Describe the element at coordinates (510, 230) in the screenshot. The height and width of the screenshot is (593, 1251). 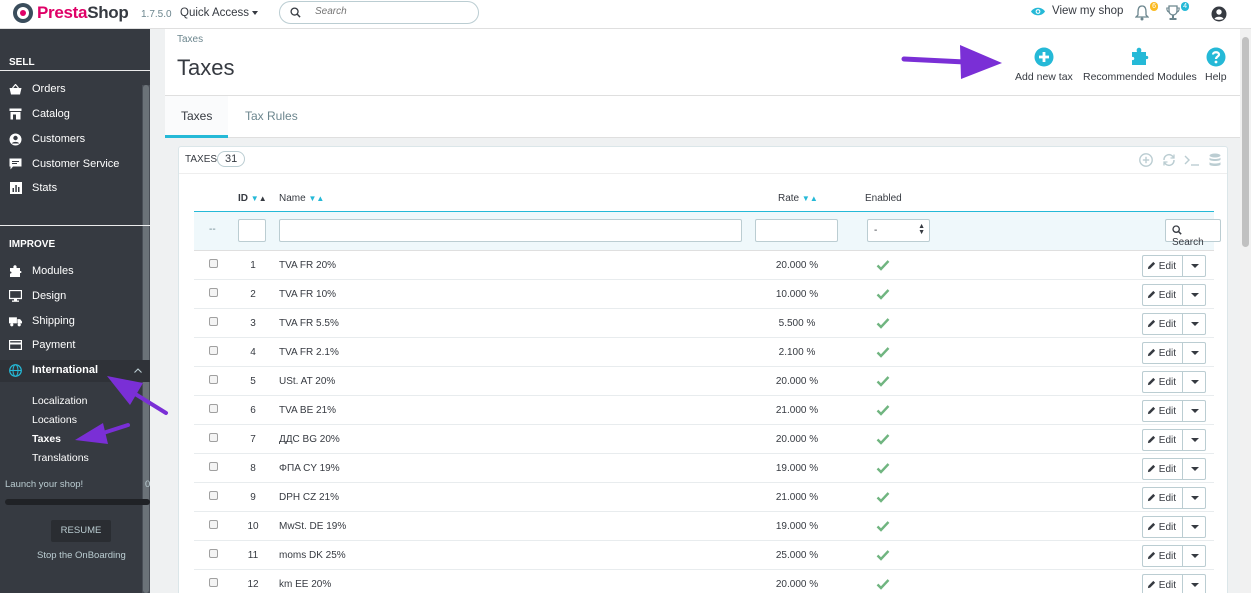
I see `filter-name-input` at that location.